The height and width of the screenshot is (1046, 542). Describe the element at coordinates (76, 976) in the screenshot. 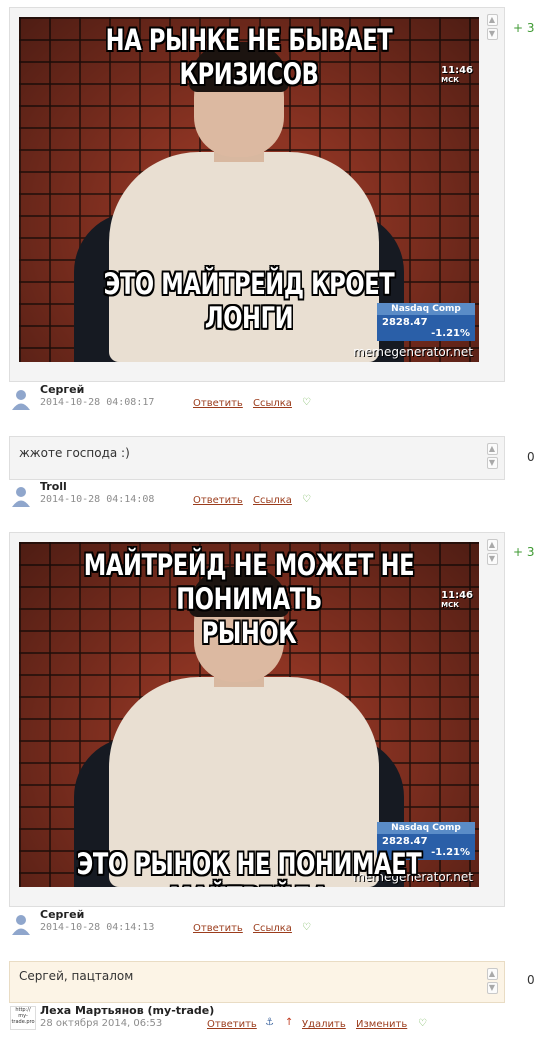

I see `comment-text: Сергей, пацталом` at that location.